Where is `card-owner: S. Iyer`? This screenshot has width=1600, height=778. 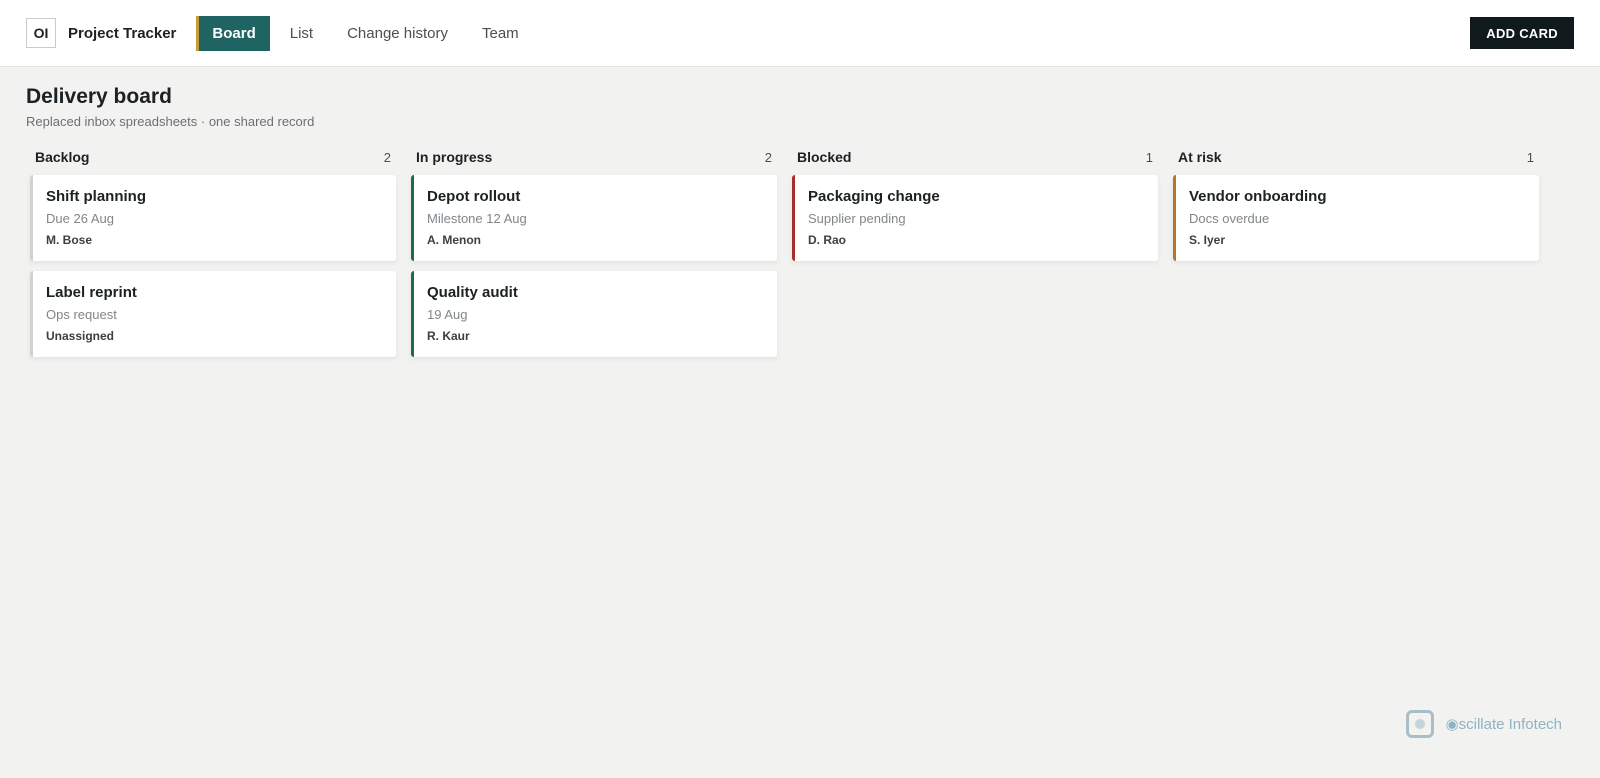 card-owner: S. Iyer is located at coordinates (1207, 240).